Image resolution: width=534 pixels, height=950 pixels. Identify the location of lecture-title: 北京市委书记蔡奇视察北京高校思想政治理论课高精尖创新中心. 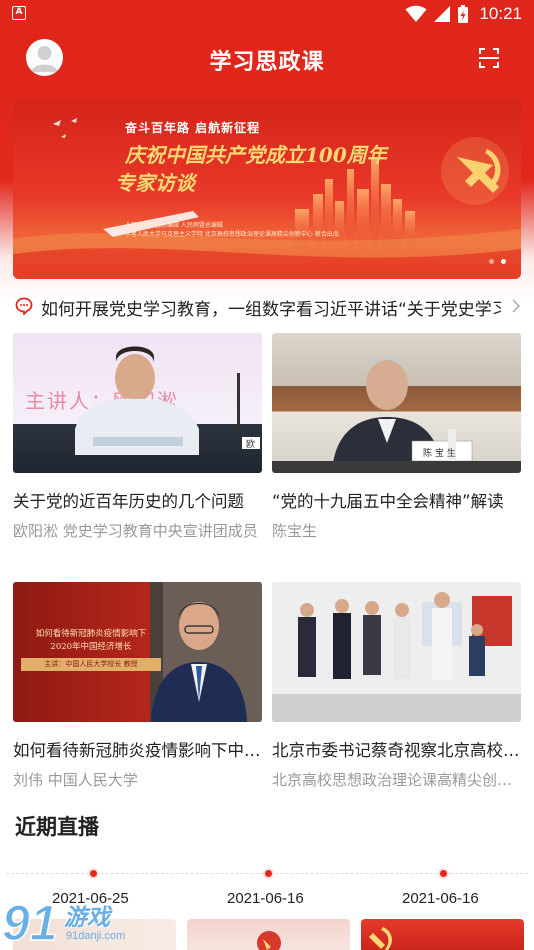
(396, 750).